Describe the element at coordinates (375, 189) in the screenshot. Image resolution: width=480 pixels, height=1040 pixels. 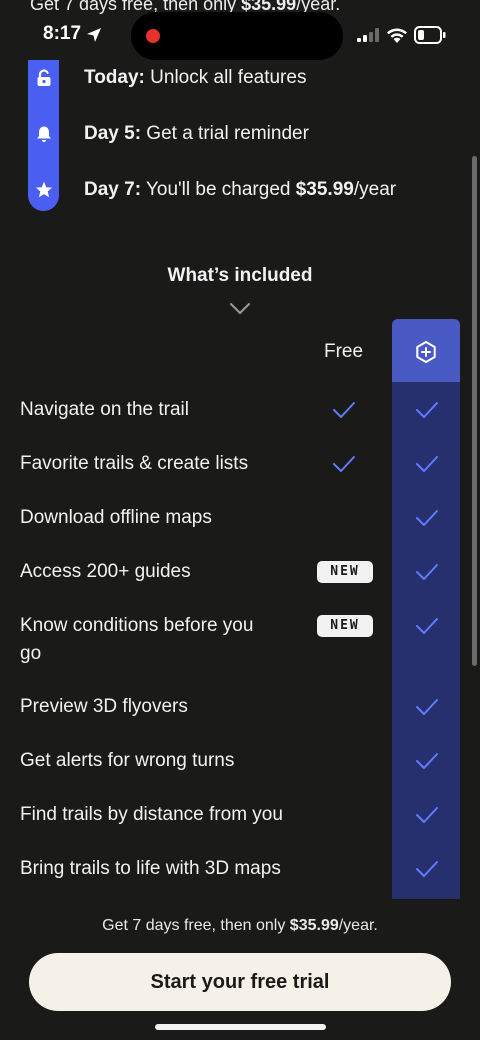
I see `timeline-price-suffix: /year` at that location.